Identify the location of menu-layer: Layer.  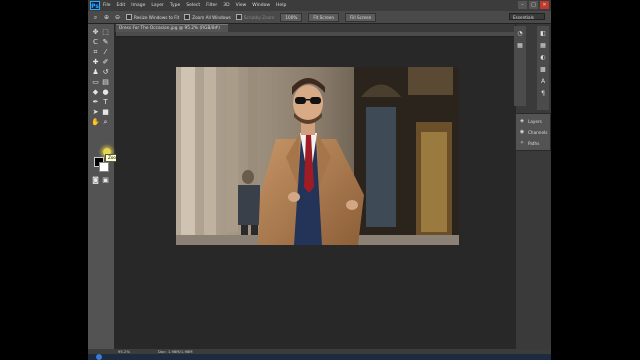
(157, 5).